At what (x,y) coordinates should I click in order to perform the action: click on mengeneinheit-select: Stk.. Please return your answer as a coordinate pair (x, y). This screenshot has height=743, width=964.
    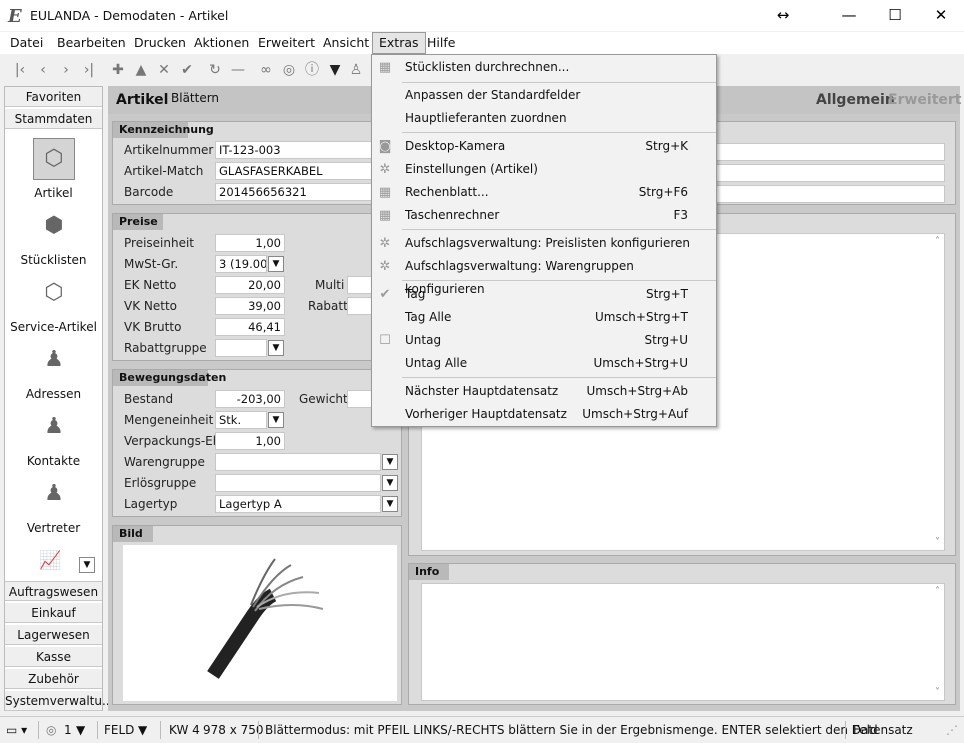
    Looking at the image, I should click on (241, 420).